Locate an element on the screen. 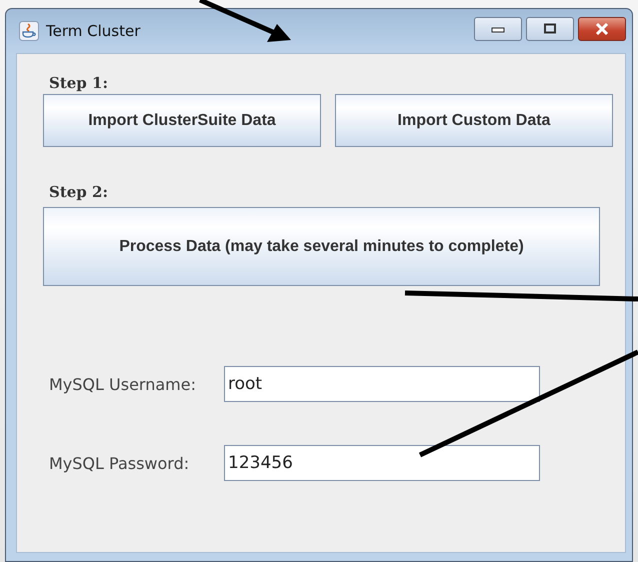 This screenshot has height=562, width=638. close-icon is located at coordinates (602, 29).